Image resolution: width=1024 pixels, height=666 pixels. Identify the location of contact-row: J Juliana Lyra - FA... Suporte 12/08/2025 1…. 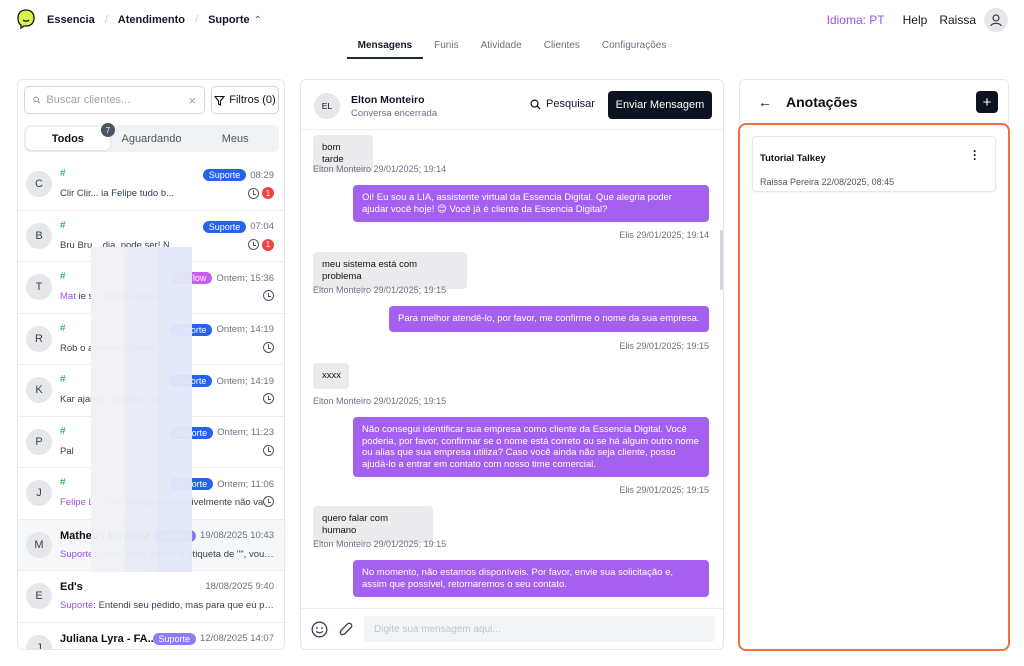
(151, 635).